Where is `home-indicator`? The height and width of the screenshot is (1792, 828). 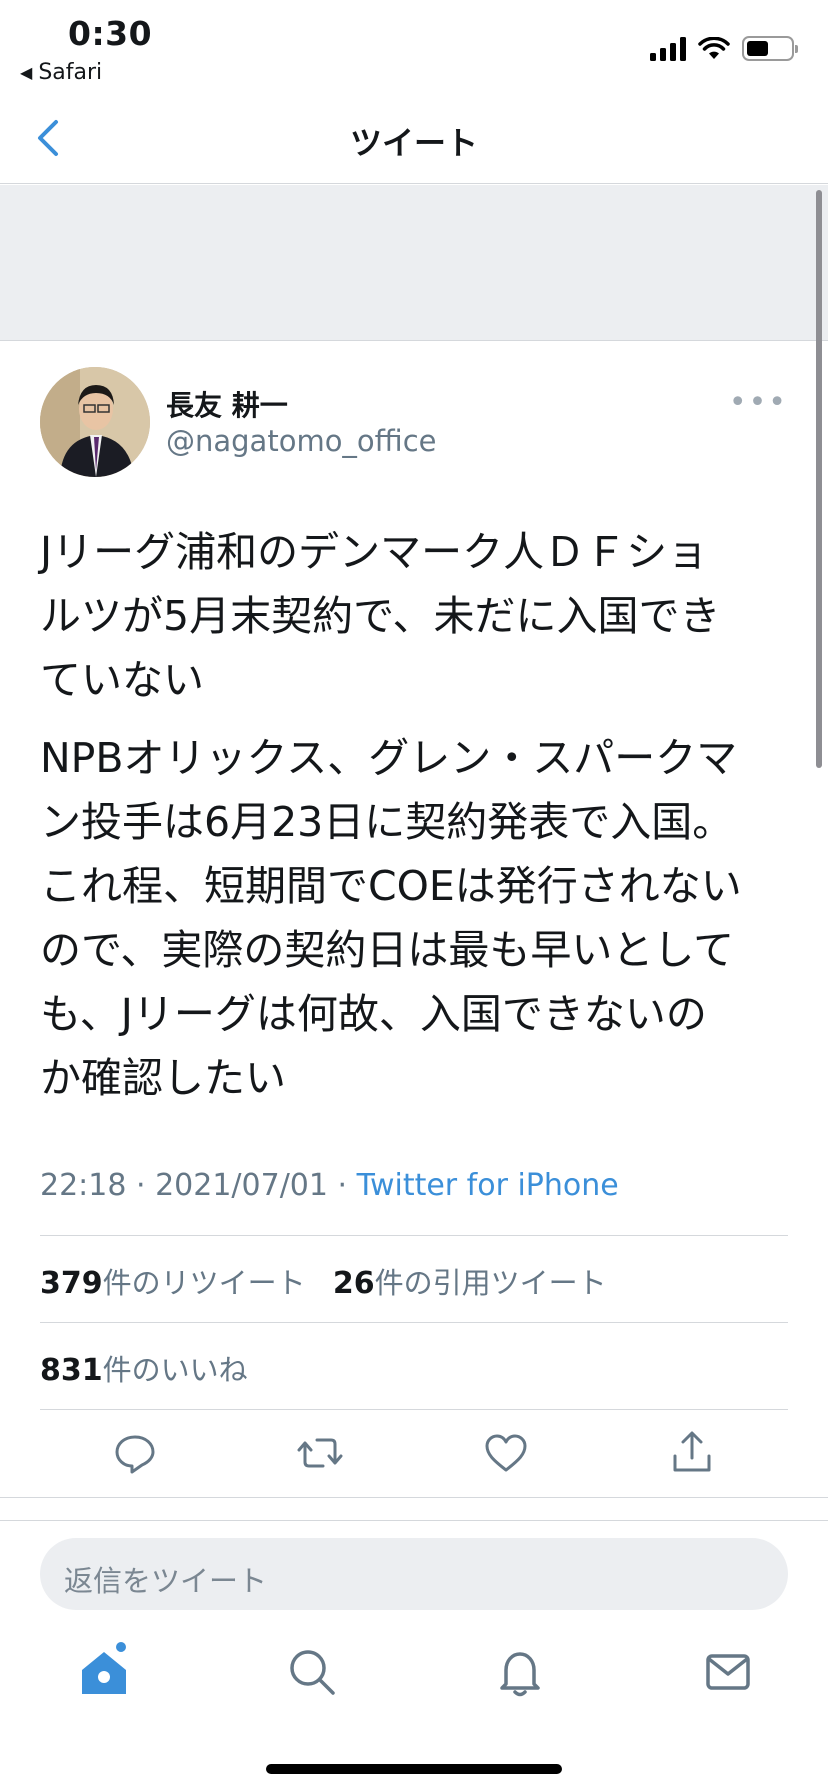 home-indicator is located at coordinates (414, 1769).